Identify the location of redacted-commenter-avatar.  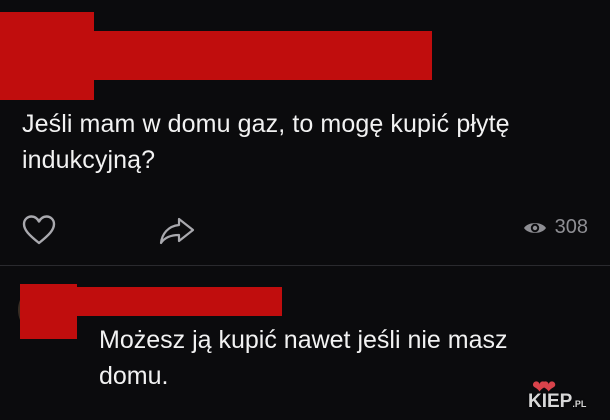
(48, 311).